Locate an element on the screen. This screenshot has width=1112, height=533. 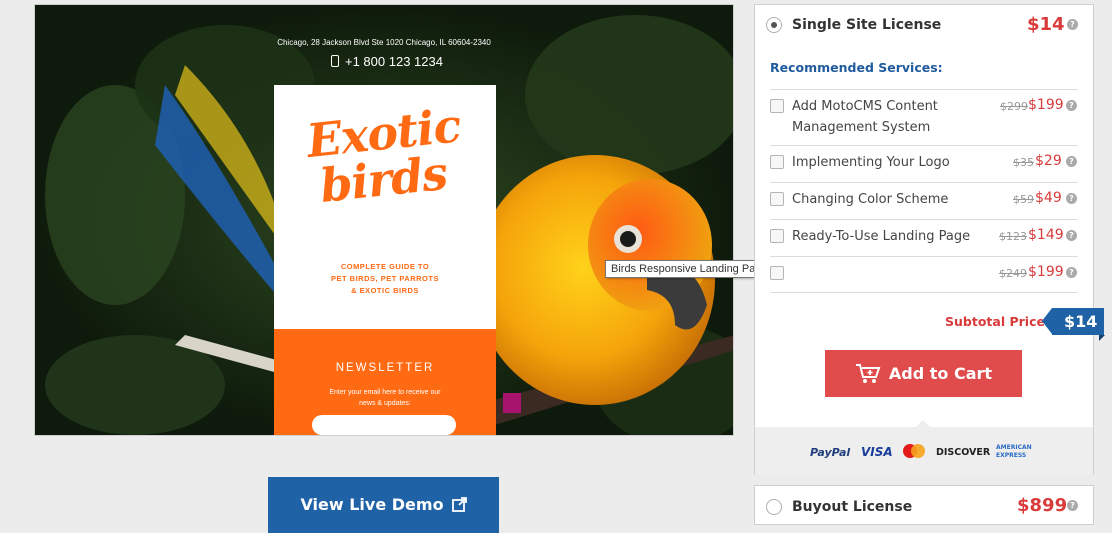
external-link-icon is located at coordinates (459, 504).